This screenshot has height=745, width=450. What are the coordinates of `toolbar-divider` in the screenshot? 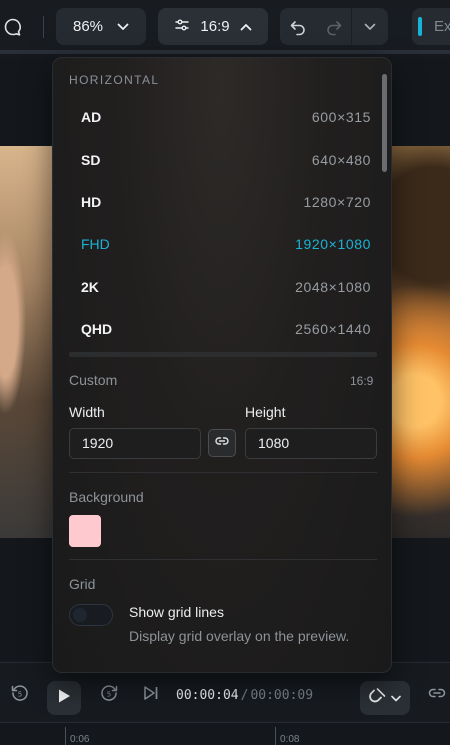 It's located at (43, 27).